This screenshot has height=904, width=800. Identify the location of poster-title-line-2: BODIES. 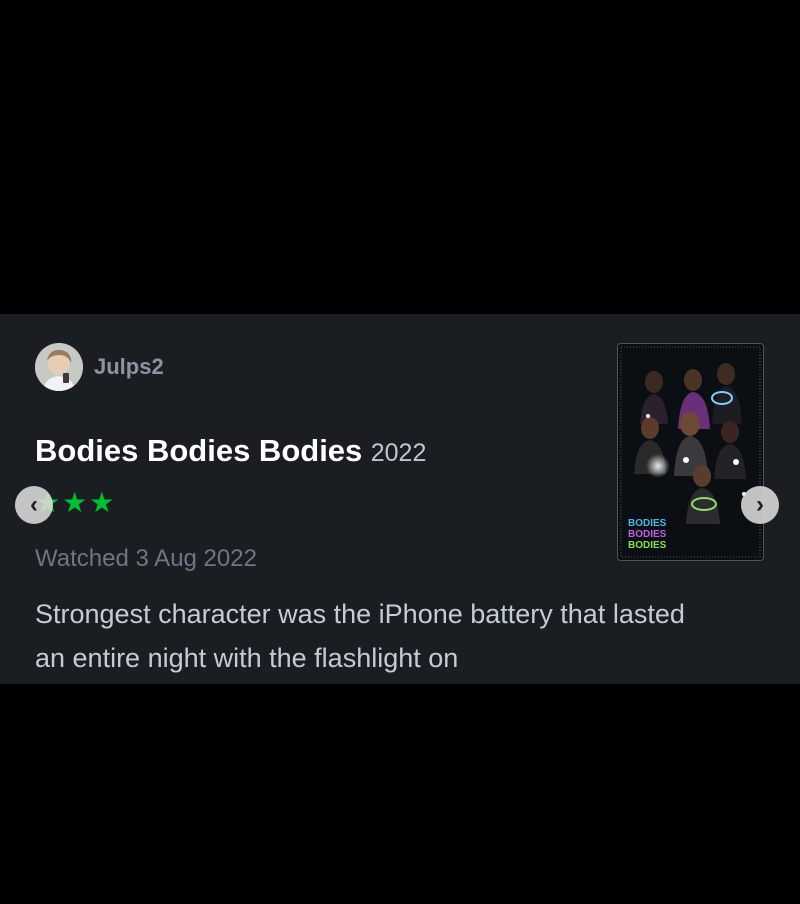
(647, 534).